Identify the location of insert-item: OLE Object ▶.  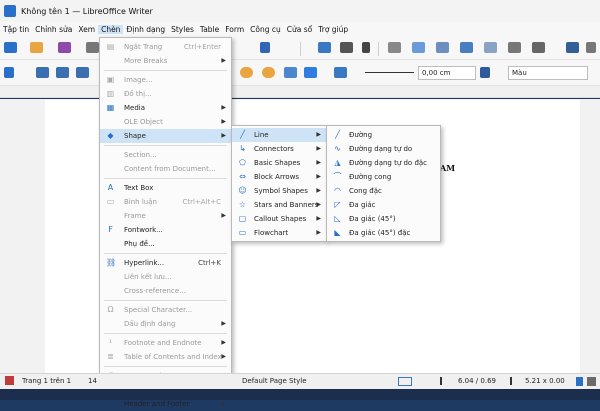
(165, 122).